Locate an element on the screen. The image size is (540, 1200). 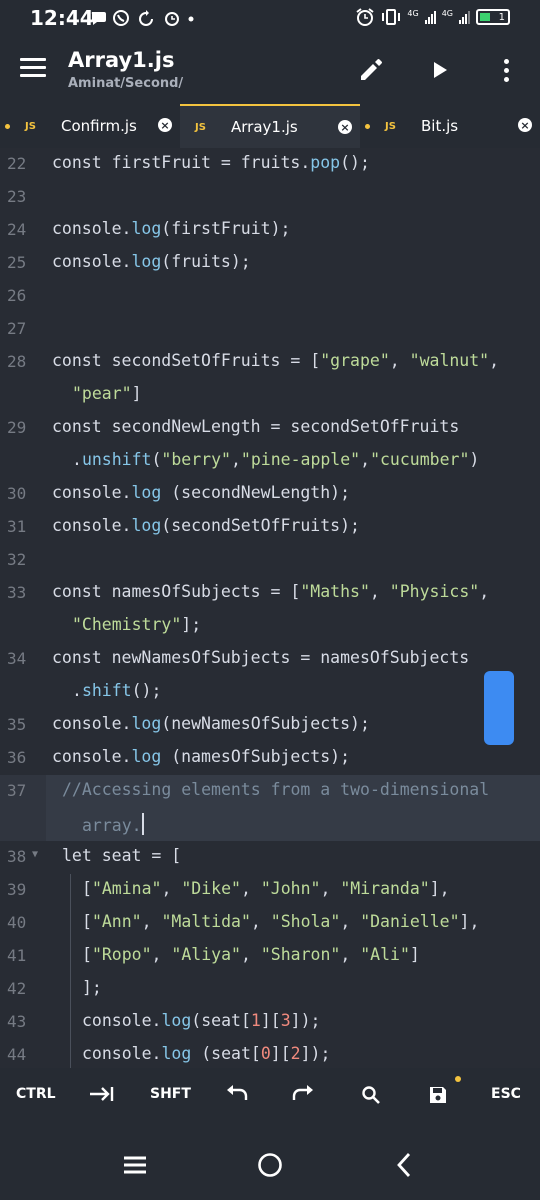
code-token: ] is located at coordinates (414, 954).